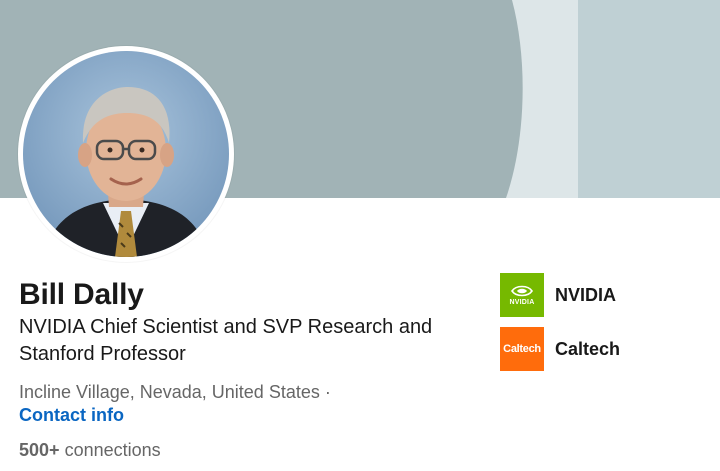 This screenshot has height=471, width=720. Describe the element at coordinates (112, 450) in the screenshot. I see `connections-label: connections` at that location.